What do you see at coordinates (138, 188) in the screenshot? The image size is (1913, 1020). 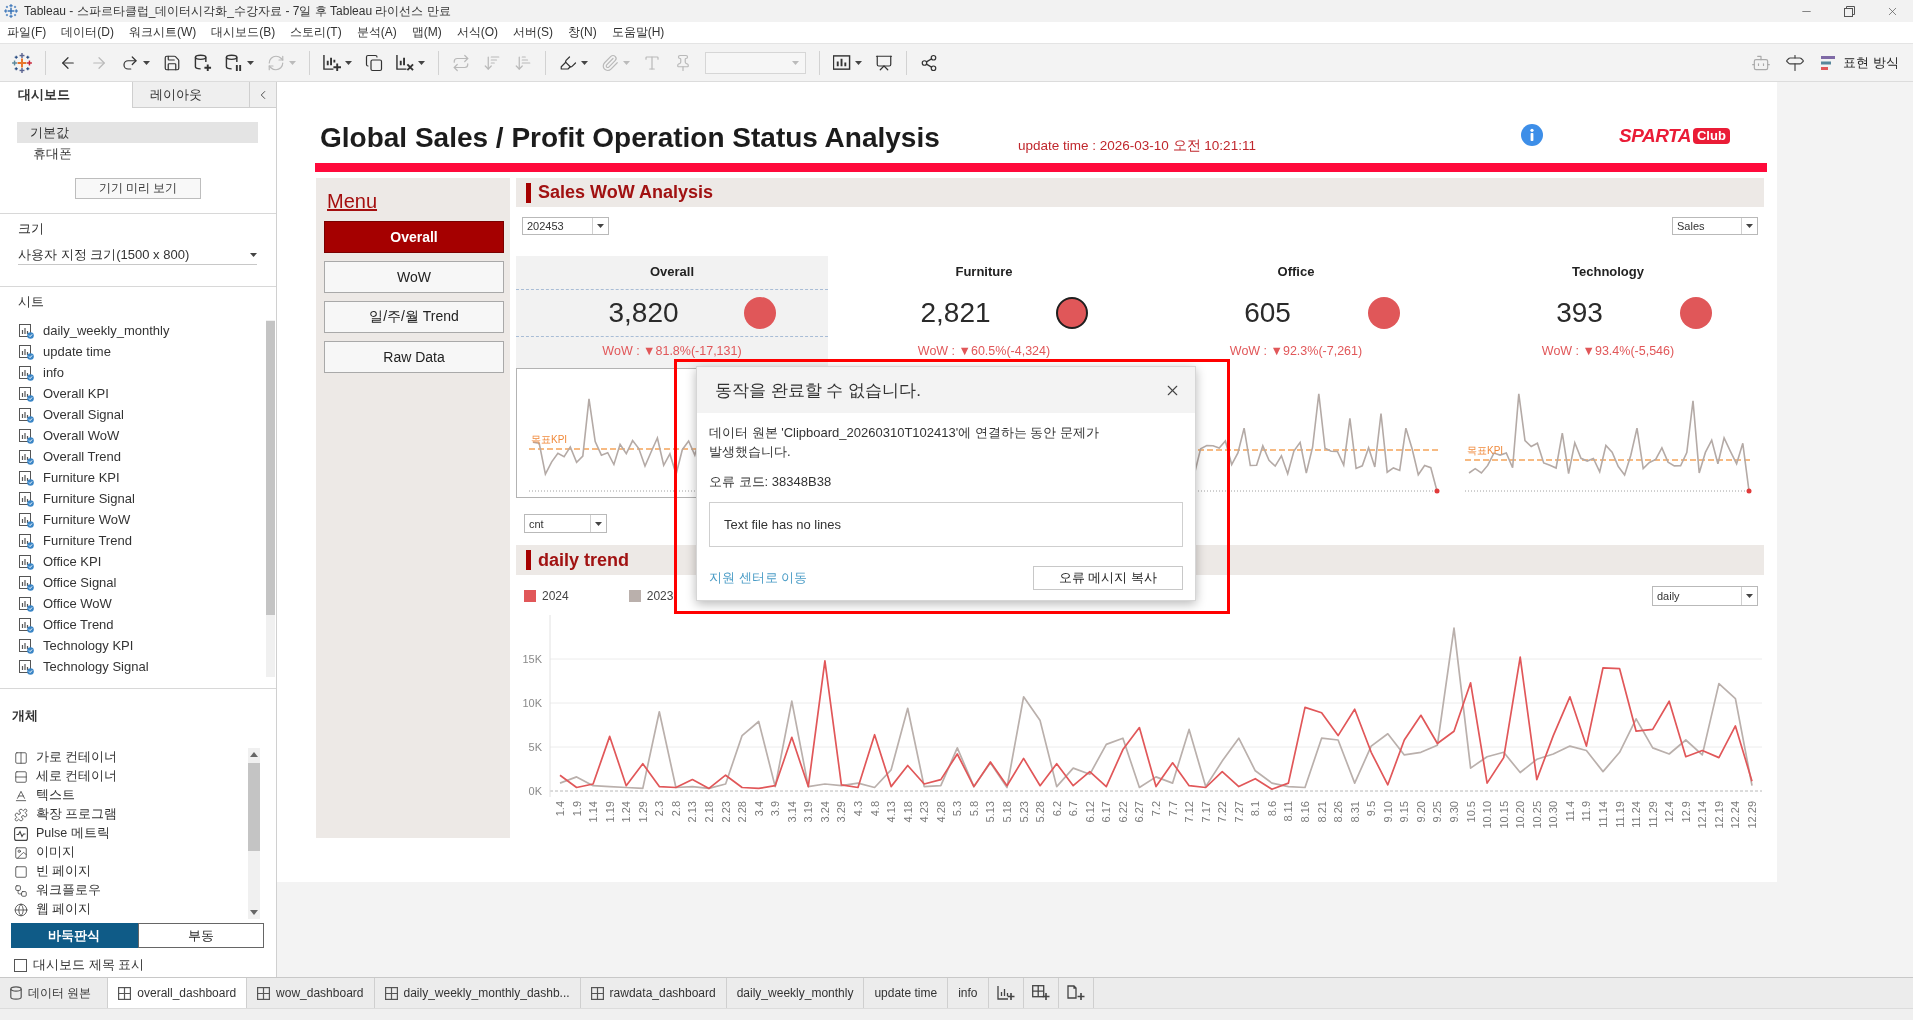 I see `device-preview-button: 기기 미리 보기` at bounding box center [138, 188].